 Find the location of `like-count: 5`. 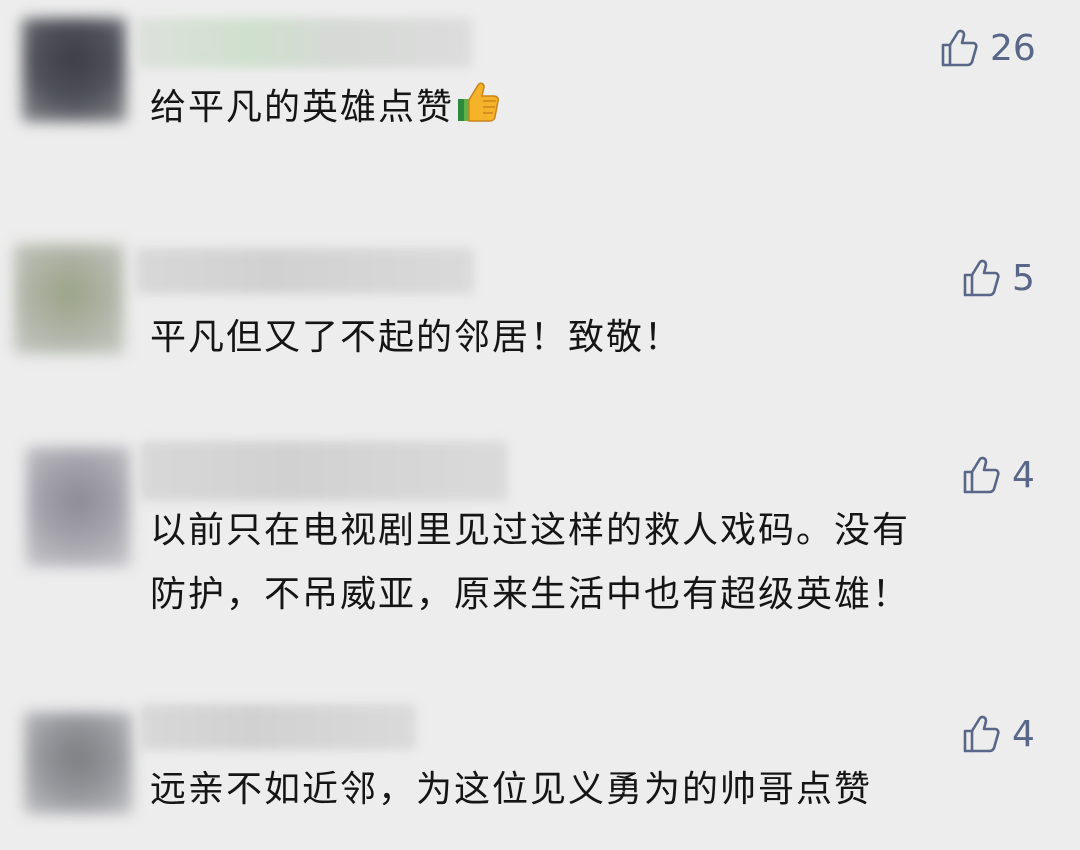

like-count: 5 is located at coordinates (1023, 278).